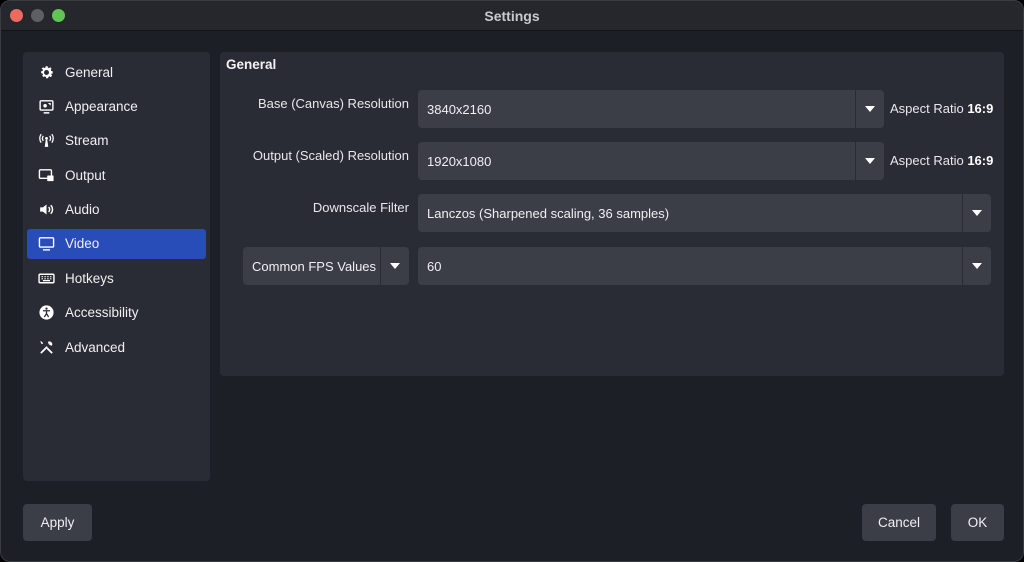 Image resolution: width=1024 pixels, height=562 pixels. I want to click on base-aspect-ratio: Aspect Ratio 16:9, so click(941, 108).